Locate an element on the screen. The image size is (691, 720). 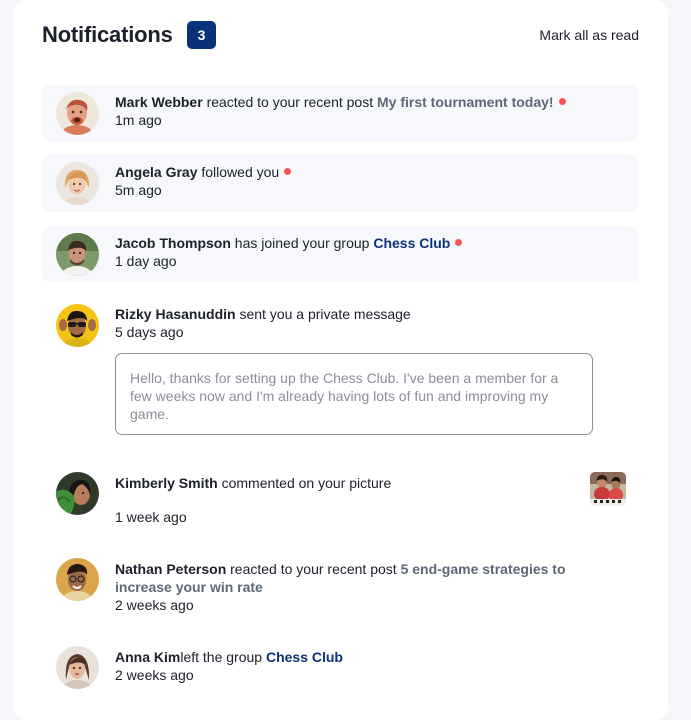
user-name: Nathan Peterson is located at coordinates (170, 569).